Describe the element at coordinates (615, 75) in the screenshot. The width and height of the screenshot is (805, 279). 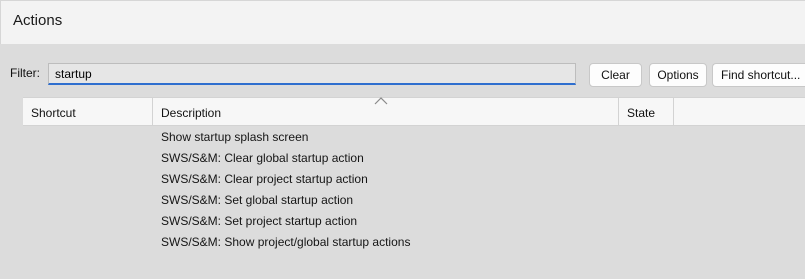
I see `clear-button: Clear` at that location.